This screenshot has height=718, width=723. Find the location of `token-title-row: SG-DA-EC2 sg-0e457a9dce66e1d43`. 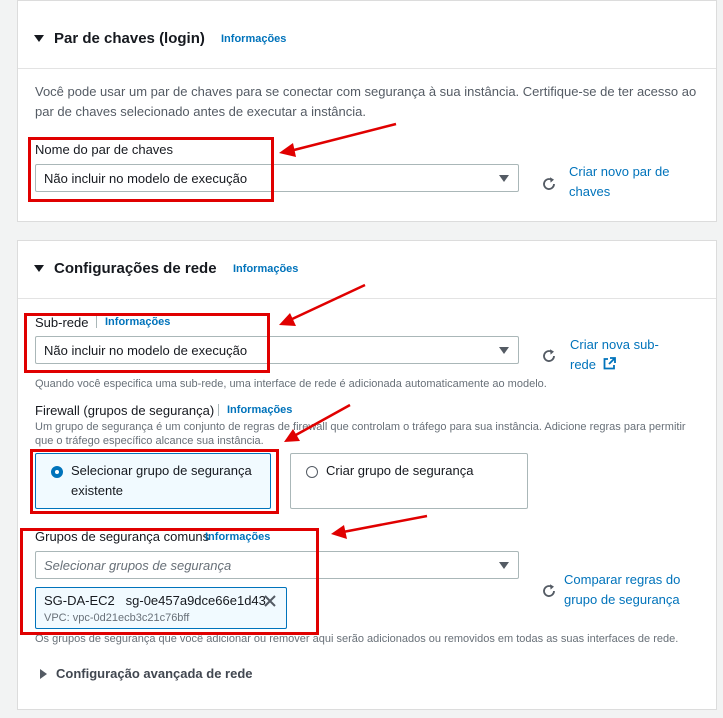

token-title-row: SG-DA-EC2 sg-0e457a9dce66e1d43 is located at coordinates (155, 600).